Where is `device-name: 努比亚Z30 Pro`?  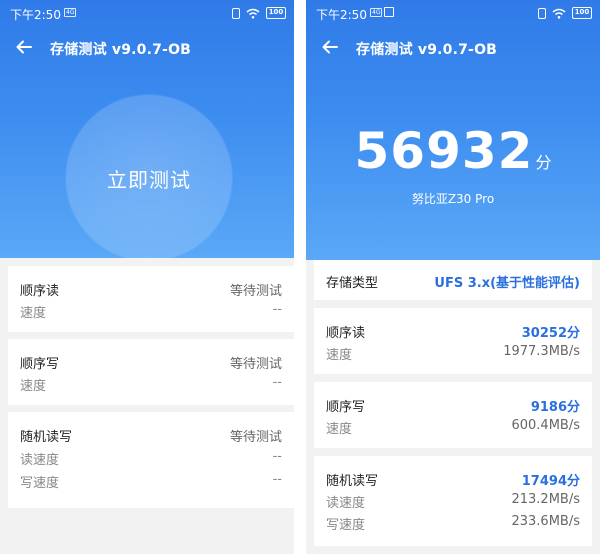 device-name: 努比亚Z30 Pro is located at coordinates (453, 199).